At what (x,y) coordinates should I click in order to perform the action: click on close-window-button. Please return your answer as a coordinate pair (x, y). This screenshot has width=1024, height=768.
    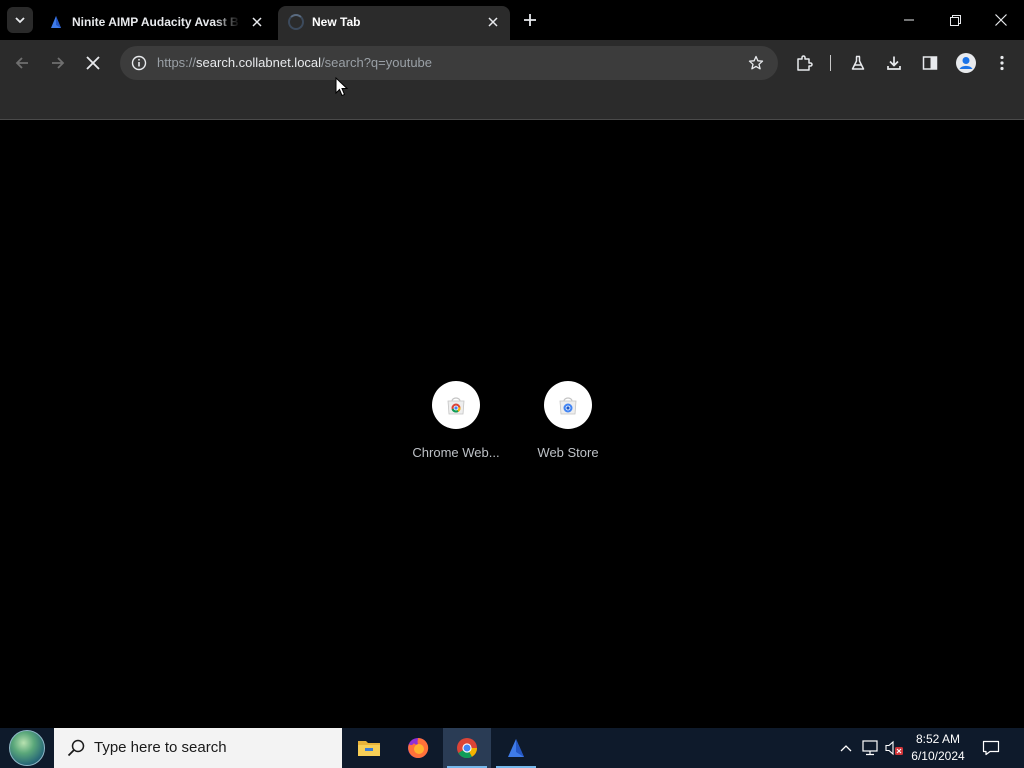
    Looking at the image, I should click on (1001, 20).